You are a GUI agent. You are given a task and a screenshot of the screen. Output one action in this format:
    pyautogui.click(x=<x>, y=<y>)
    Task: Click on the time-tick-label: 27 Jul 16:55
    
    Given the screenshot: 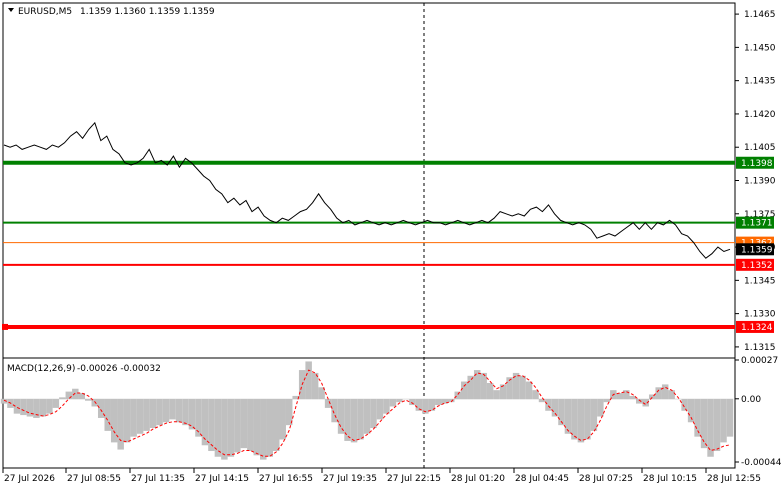 What is the action you would take?
    pyautogui.click(x=286, y=479)
    